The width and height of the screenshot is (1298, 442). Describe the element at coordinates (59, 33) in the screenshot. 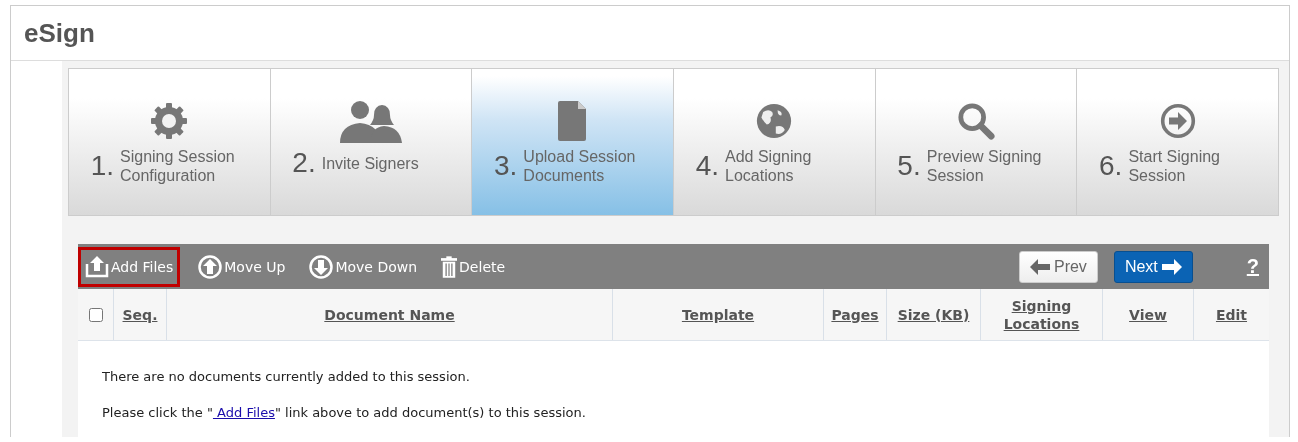

I see `app-title: eSign` at that location.